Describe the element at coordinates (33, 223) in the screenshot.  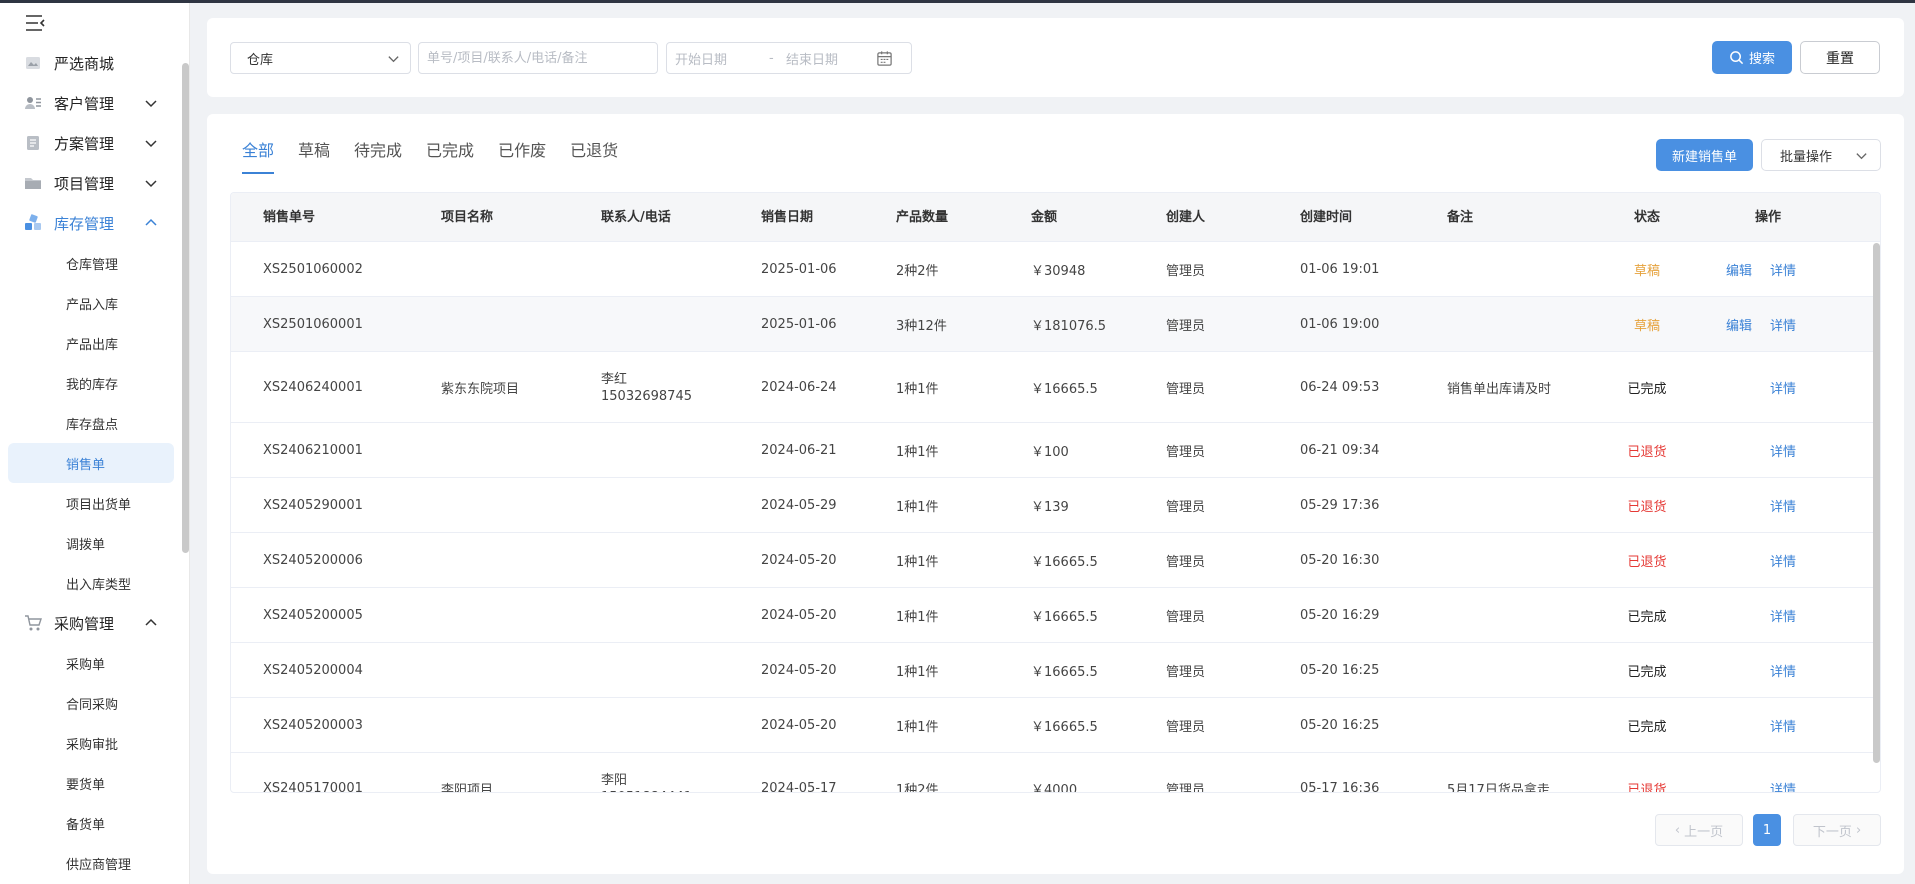
I see `inventory-icon` at that location.